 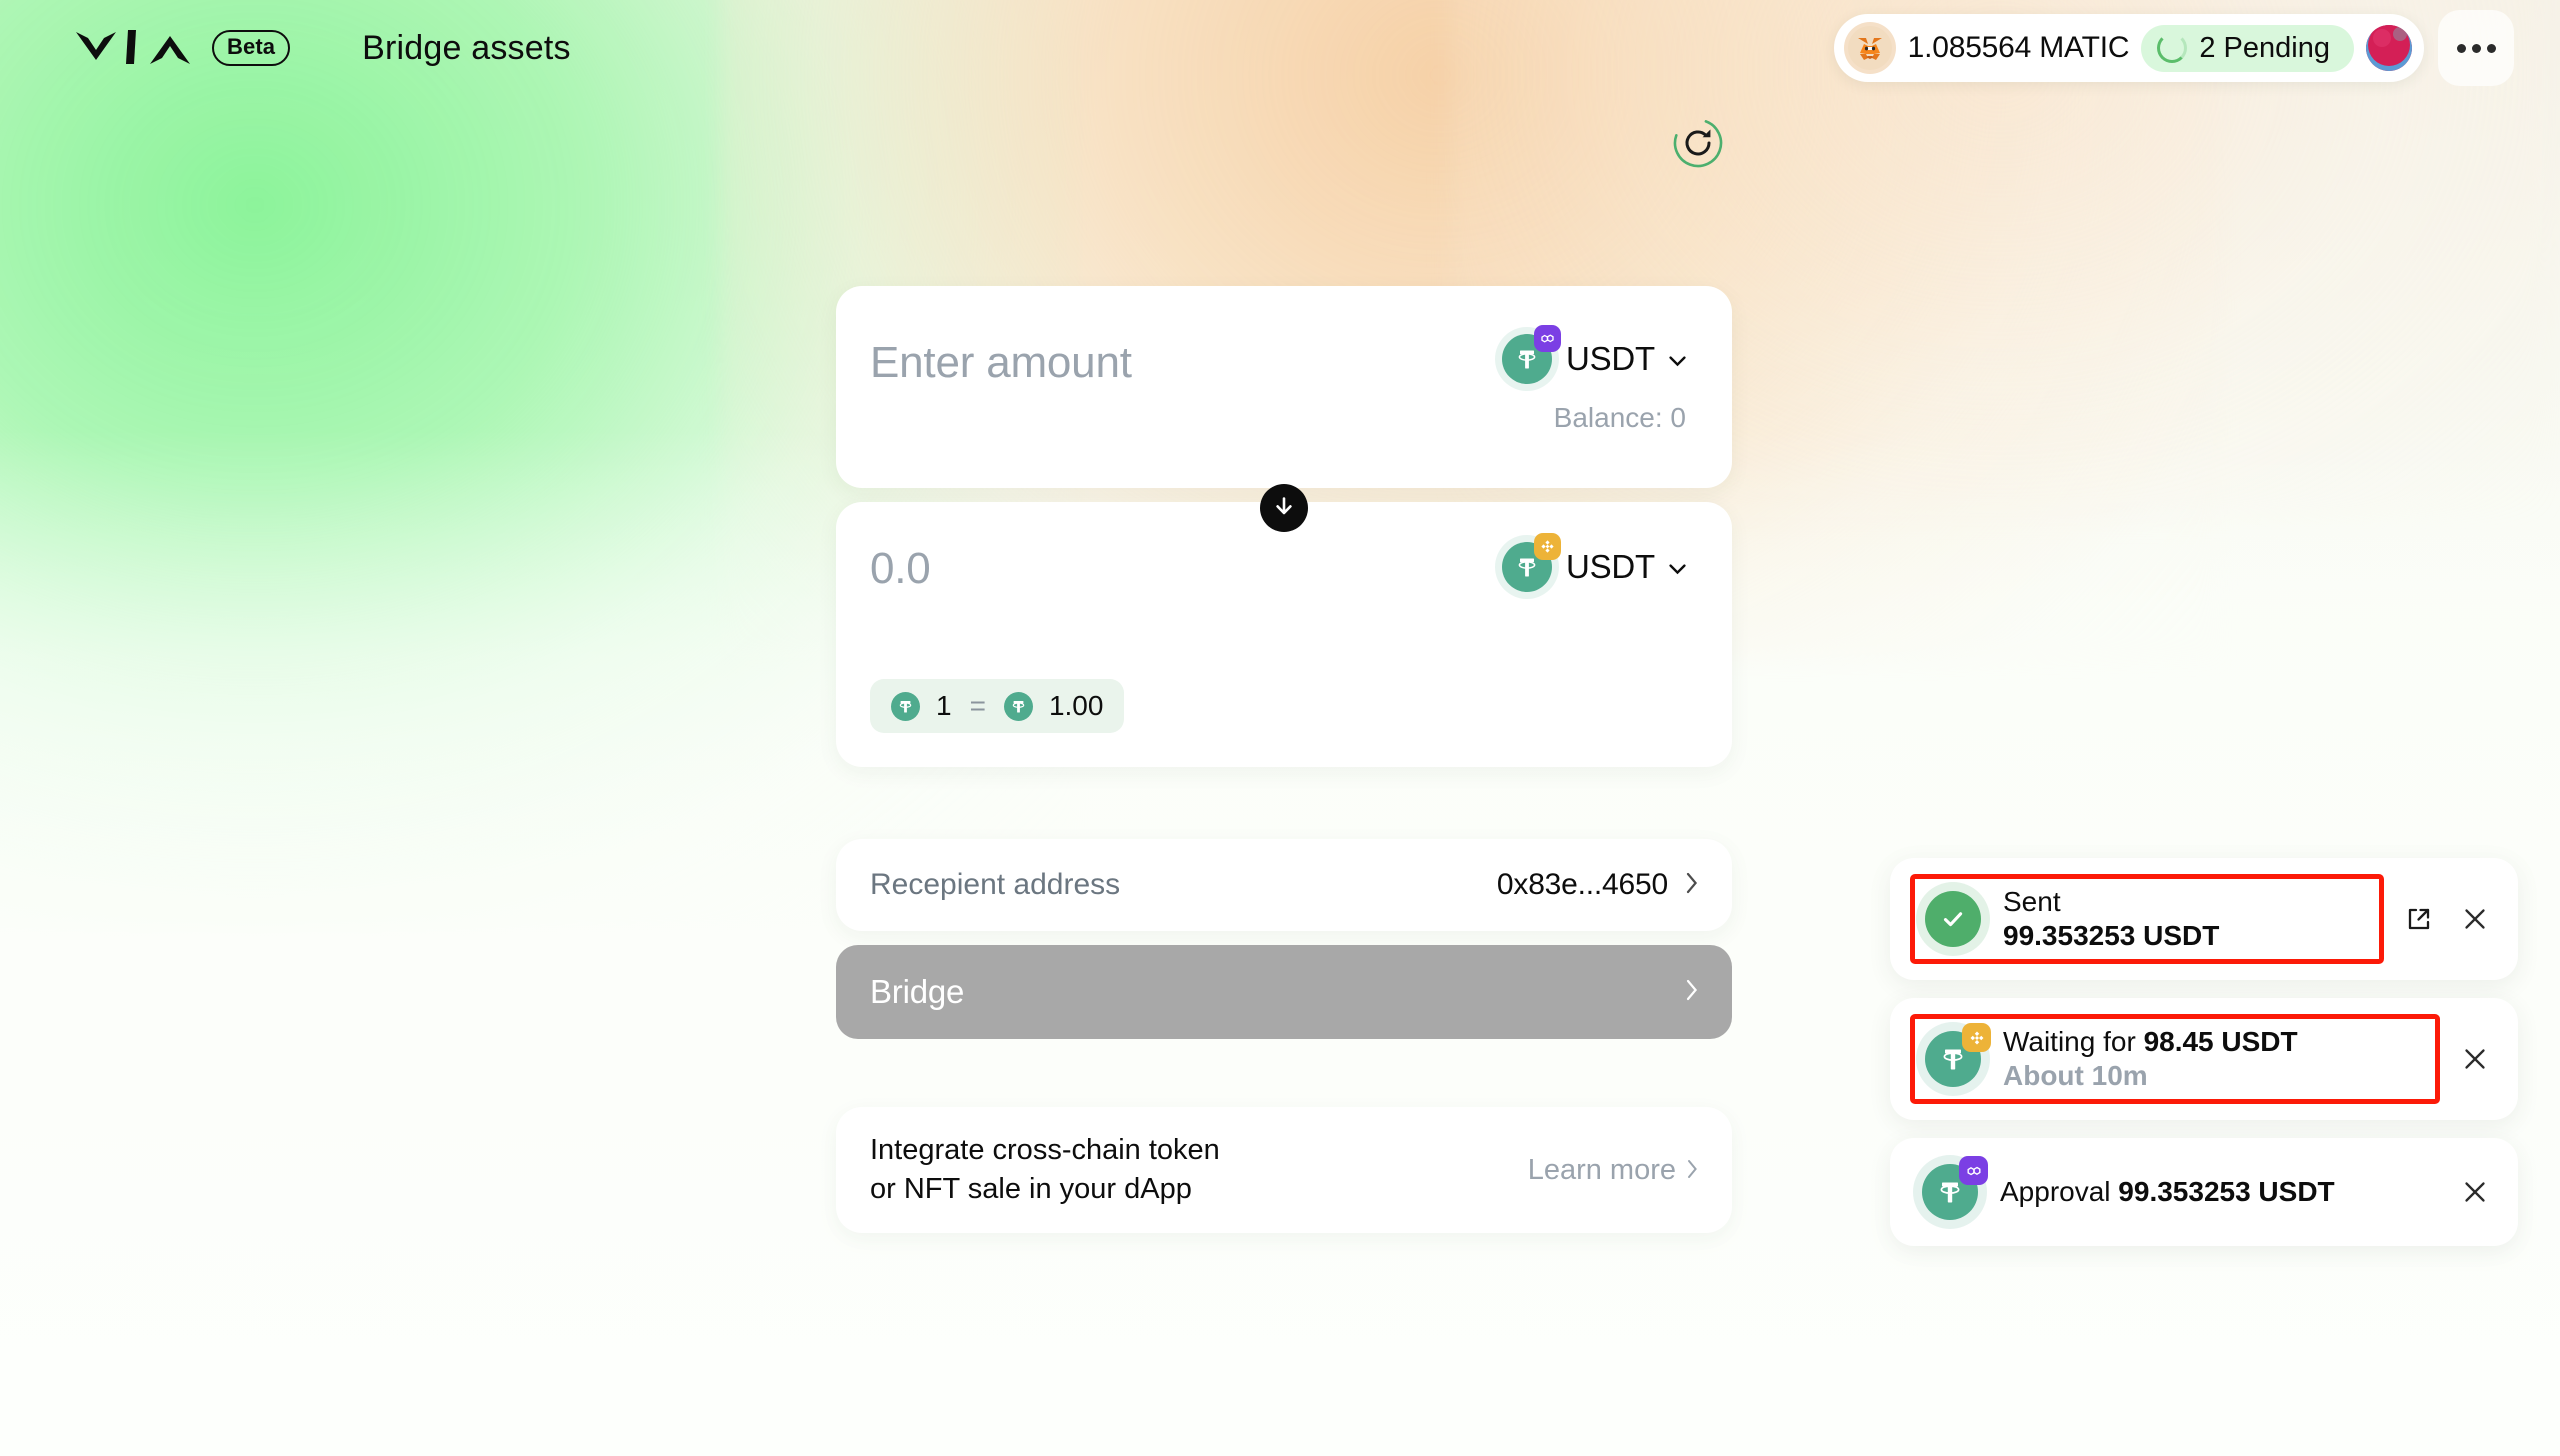 I want to click on rate-to-amount: 1.00, so click(x=1076, y=705).